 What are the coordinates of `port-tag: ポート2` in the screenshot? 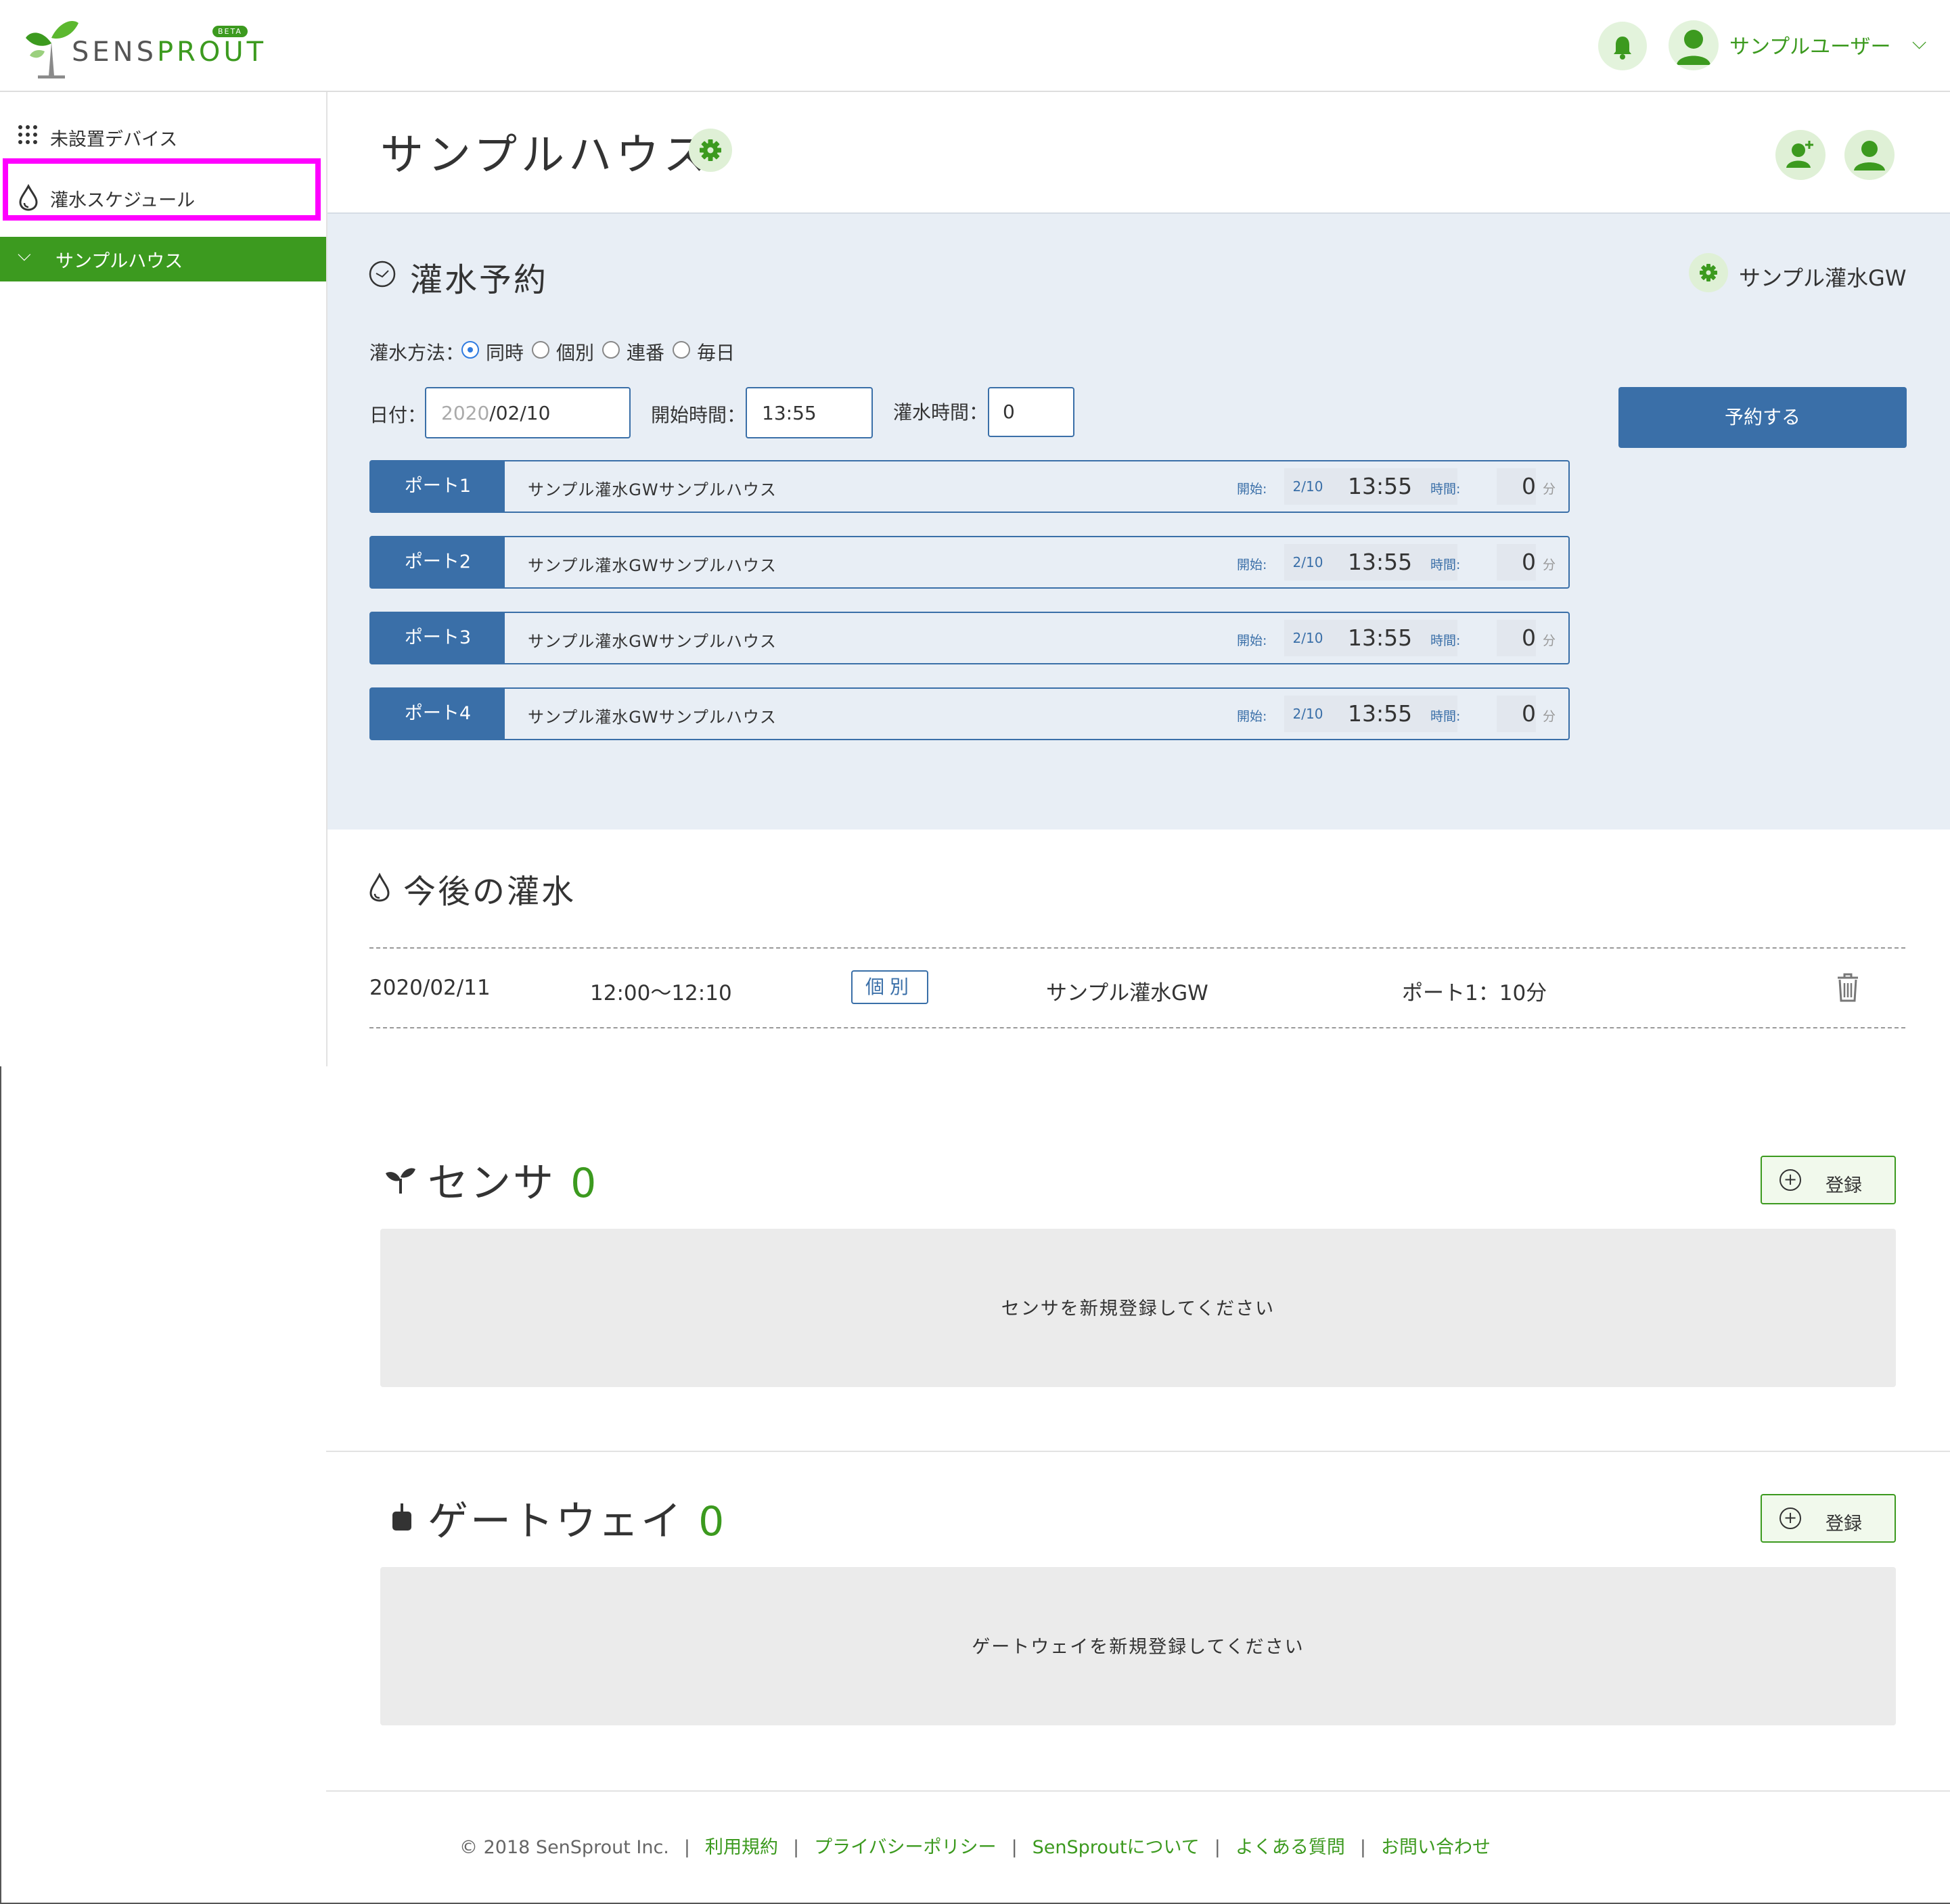 It's located at (438, 562).